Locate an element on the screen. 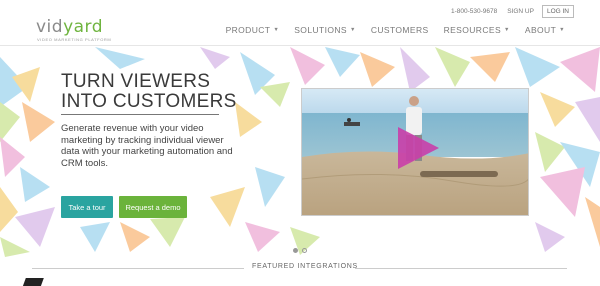 The image size is (600, 286). signup-link: SIGN UP is located at coordinates (520, 11).